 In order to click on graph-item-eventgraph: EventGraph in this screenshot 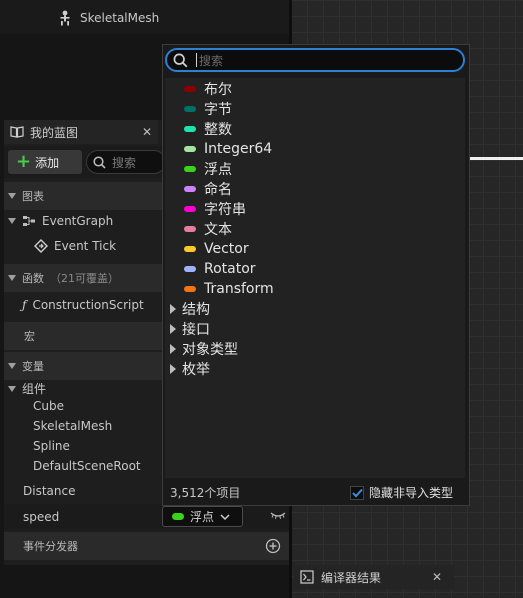, I will do `click(60, 221)`.